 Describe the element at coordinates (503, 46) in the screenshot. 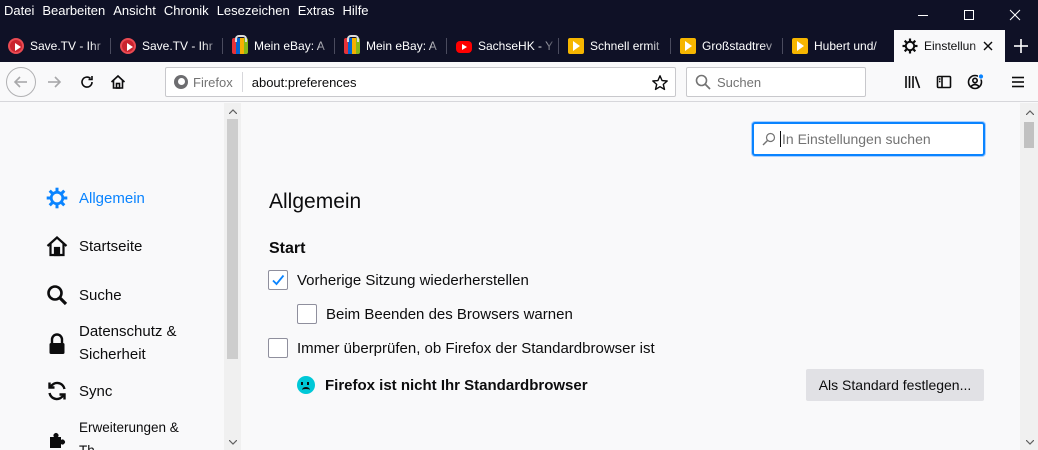

I see `tab-youtube: SachseHK - Y` at that location.